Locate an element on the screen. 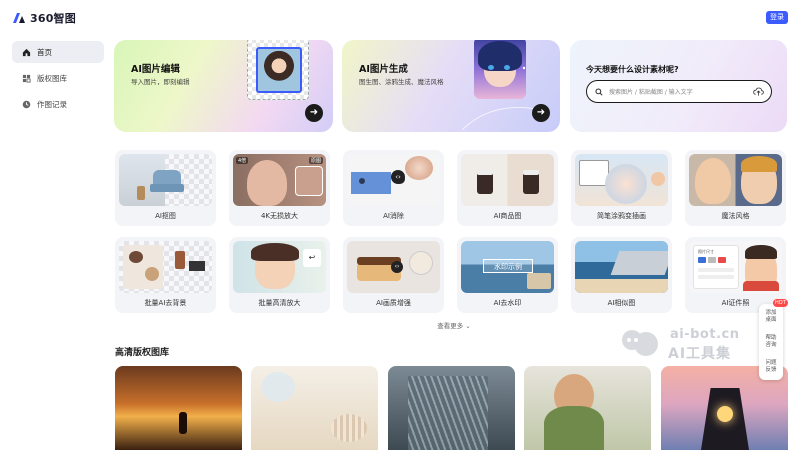 This screenshot has height=450, width=800. tool-card-batch-upscale: ↩ 批量高清放大 is located at coordinates (279, 275).